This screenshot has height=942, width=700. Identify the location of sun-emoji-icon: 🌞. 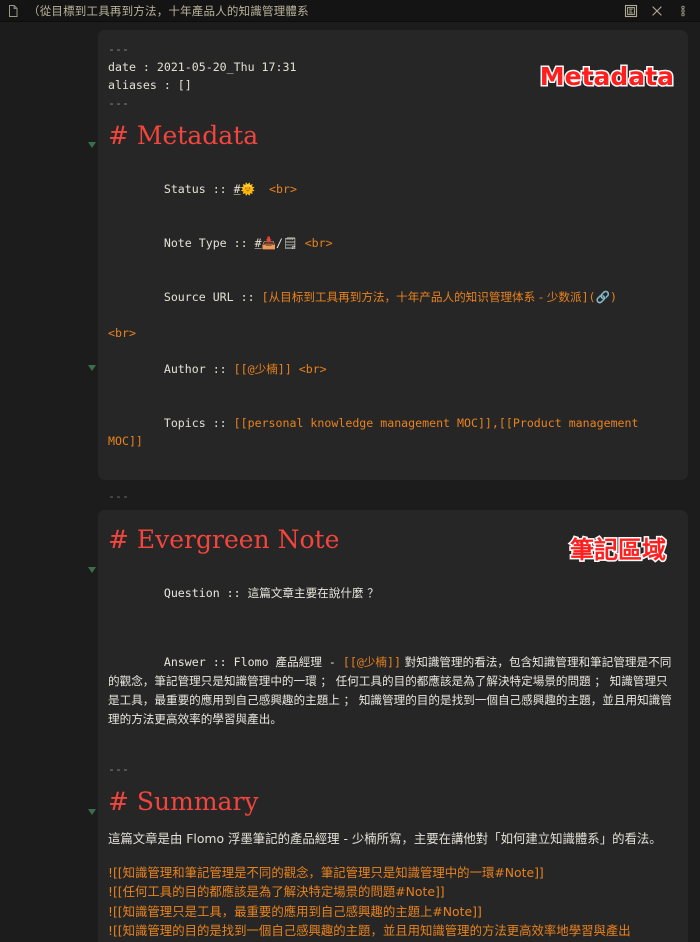
(248, 188).